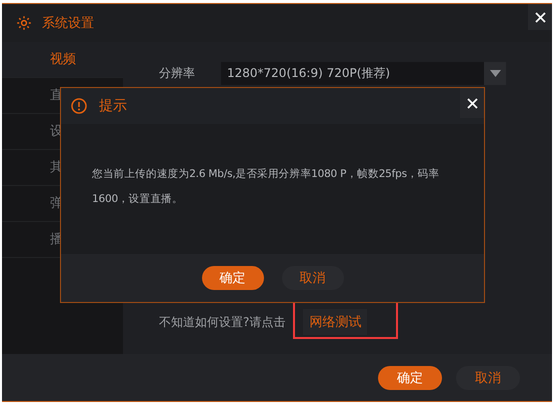 The height and width of the screenshot is (405, 554). Describe the element at coordinates (266, 187) in the screenshot. I see `dialog-message: 您当前上传的速度为2.6 Mb/s,是否采用分辨率1080 P，帧数25fps，码率1600，设置直播。` at that location.